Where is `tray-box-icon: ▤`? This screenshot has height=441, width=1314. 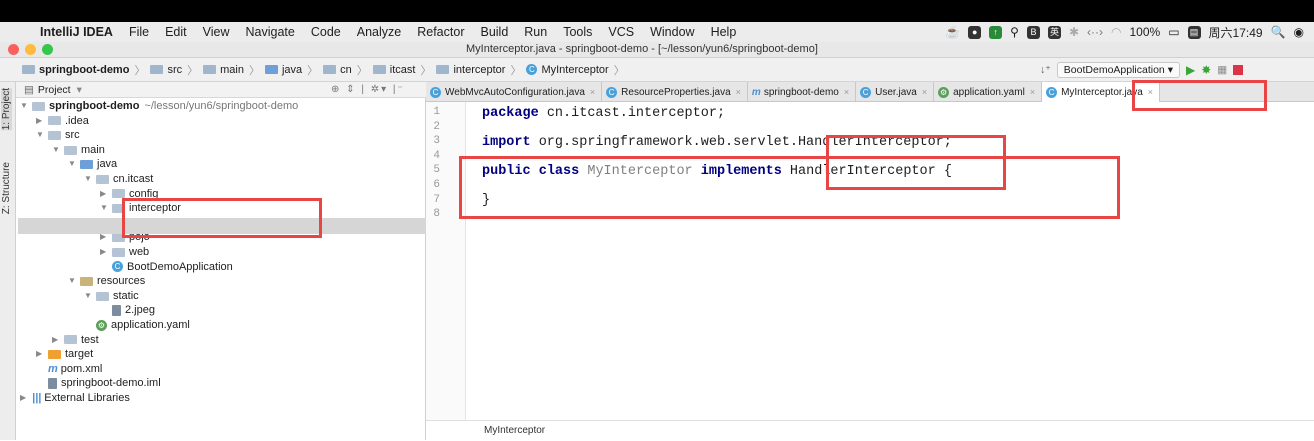 tray-box-icon: ▤ is located at coordinates (1194, 32).